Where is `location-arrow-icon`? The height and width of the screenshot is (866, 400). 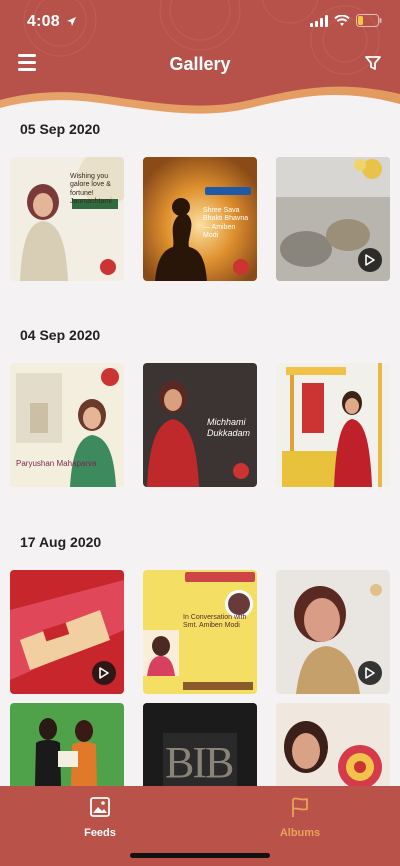
location-arrow-icon is located at coordinates (71, 21).